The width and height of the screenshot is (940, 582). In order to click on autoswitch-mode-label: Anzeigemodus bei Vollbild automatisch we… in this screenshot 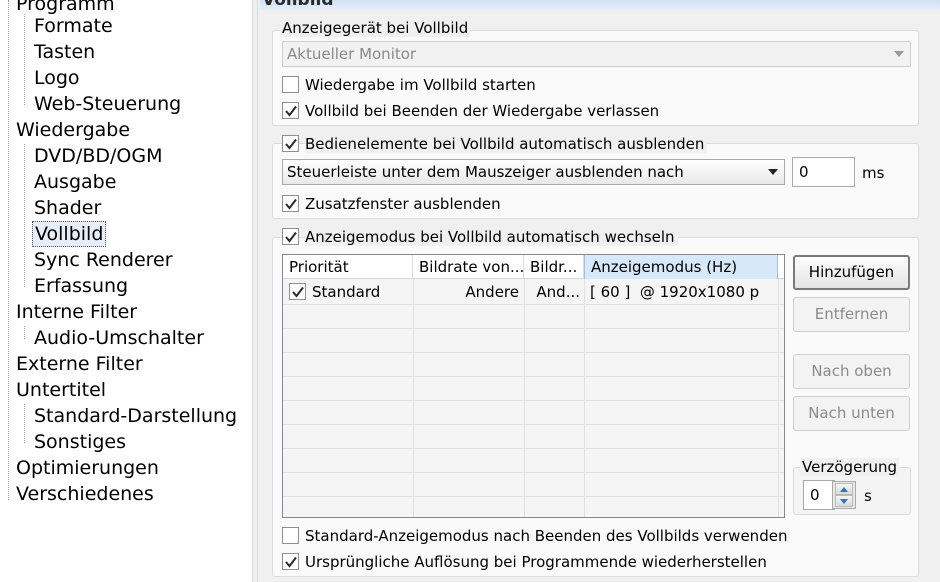, I will do `click(491, 237)`.